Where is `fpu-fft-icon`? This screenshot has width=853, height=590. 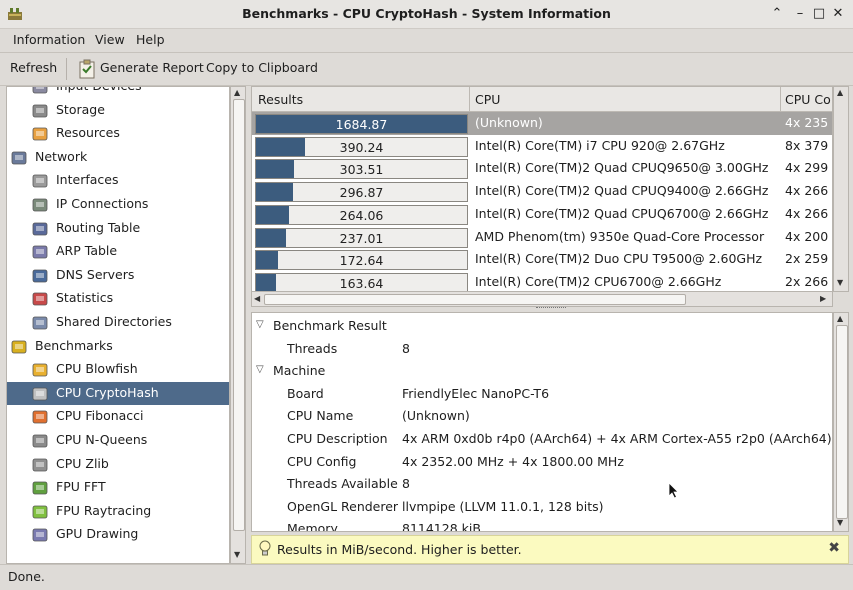 fpu-fft-icon is located at coordinates (40, 488).